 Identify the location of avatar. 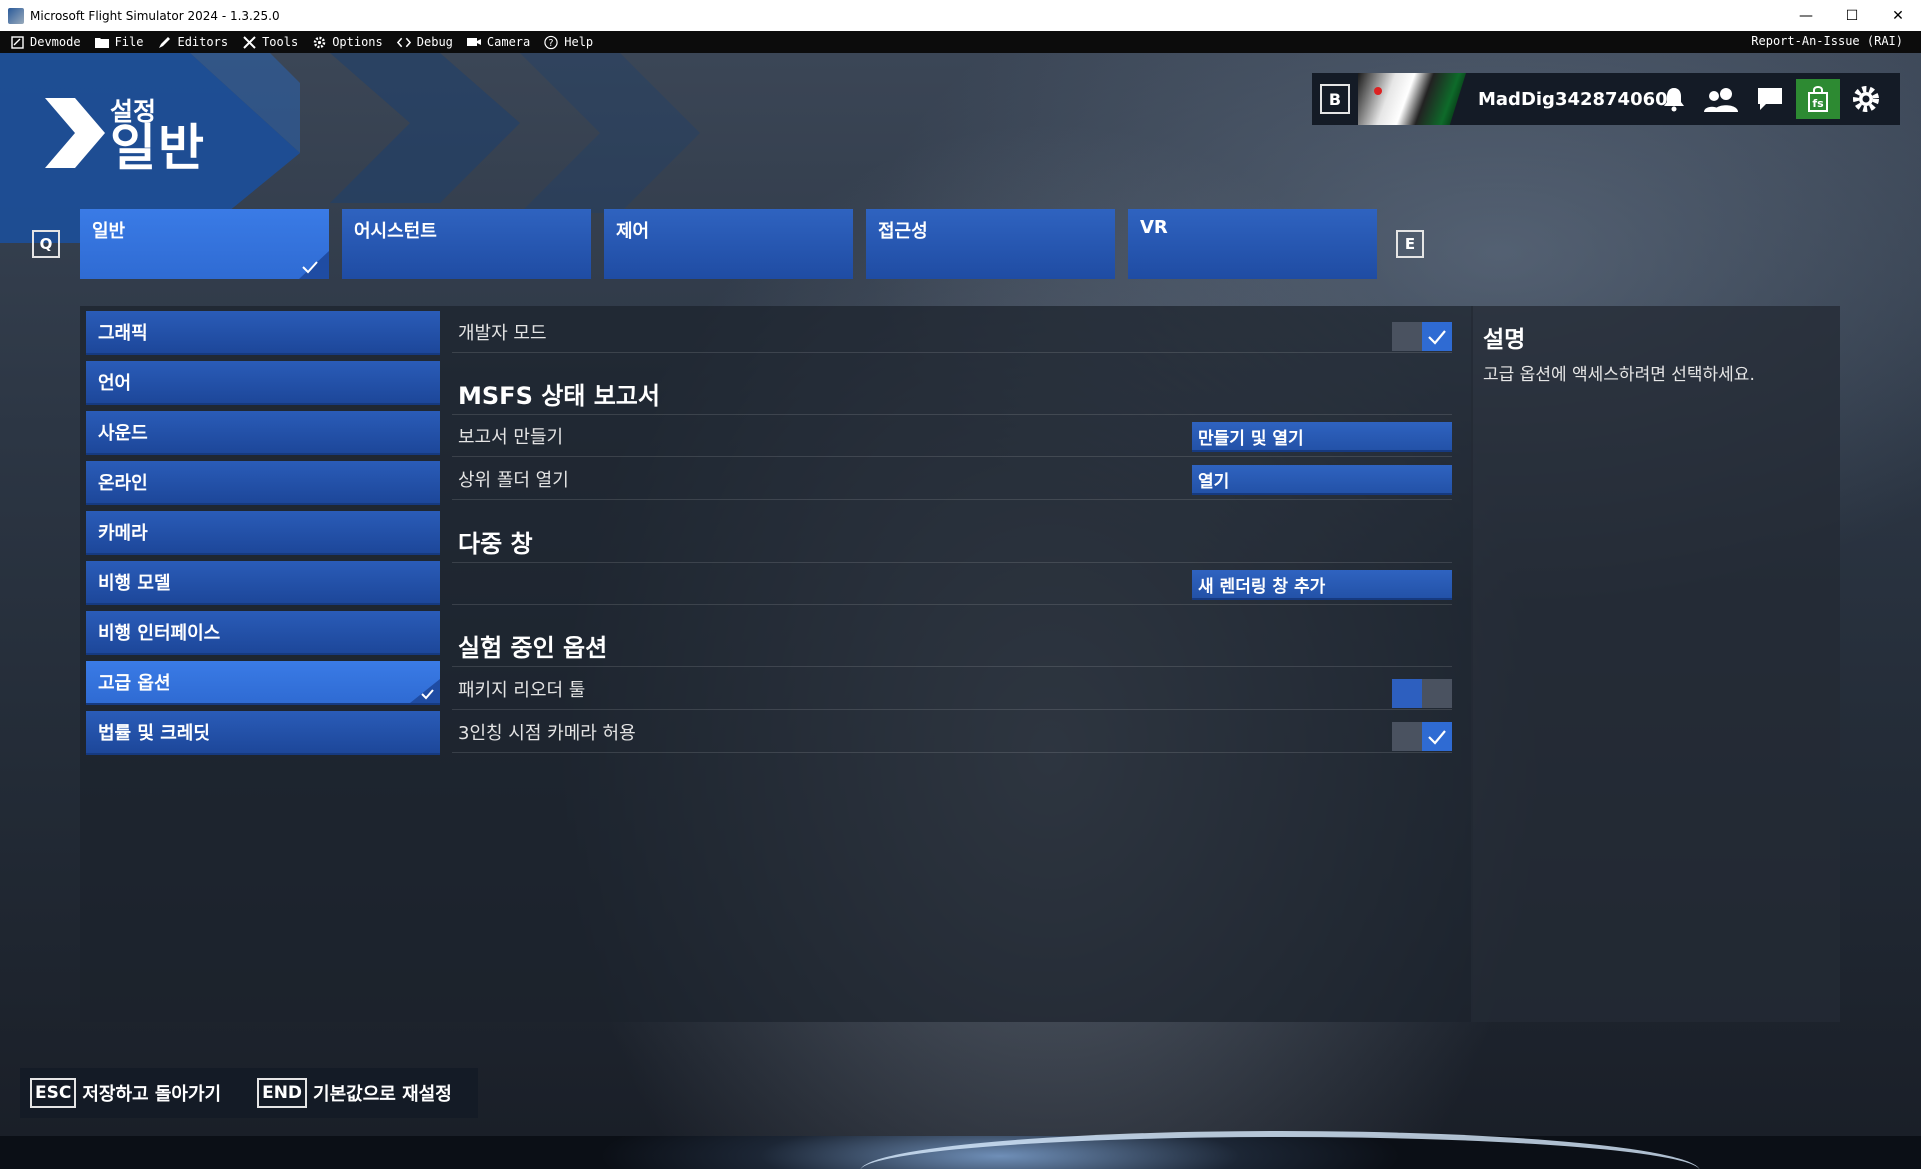
(1412, 99).